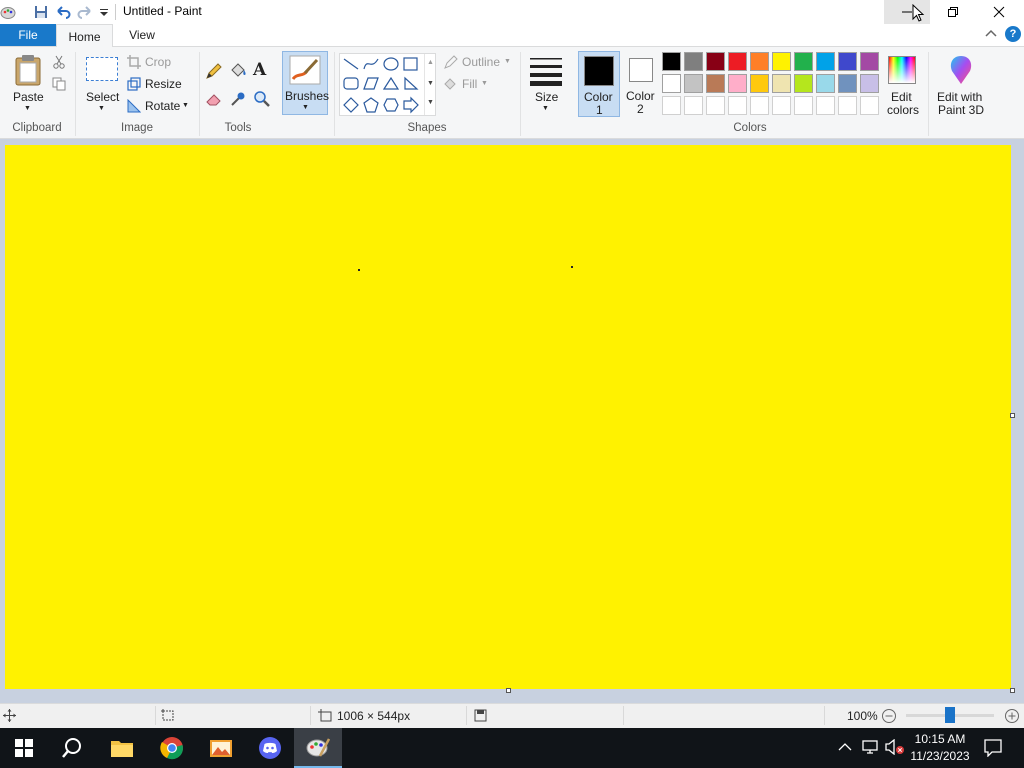 The height and width of the screenshot is (768, 1024). What do you see at coordinates (599, 84) in the screenshot?
I see `color1-button: Color 1` at bounding box center [599, 84].